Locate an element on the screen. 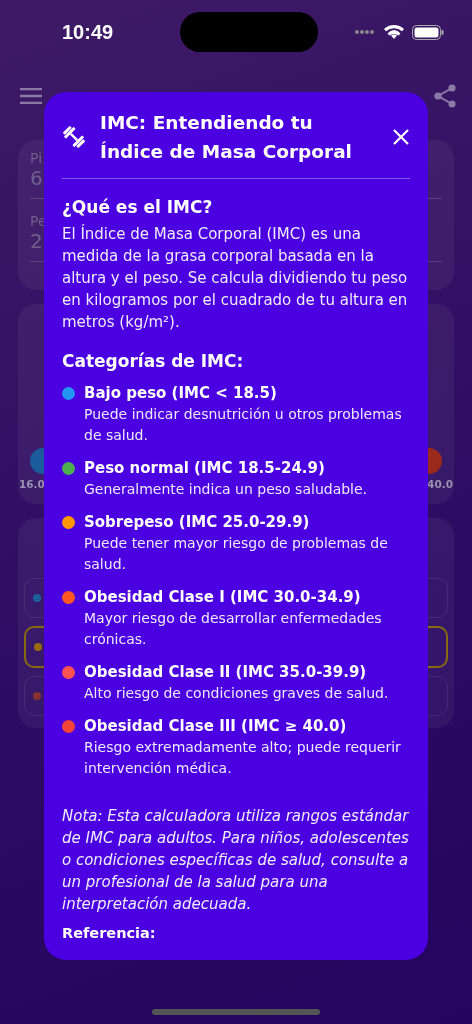 This screenshot has width=472, height=1024. category-name: Peso normal (IMC 18.5-24.9) is located at coordinates (205, 468).